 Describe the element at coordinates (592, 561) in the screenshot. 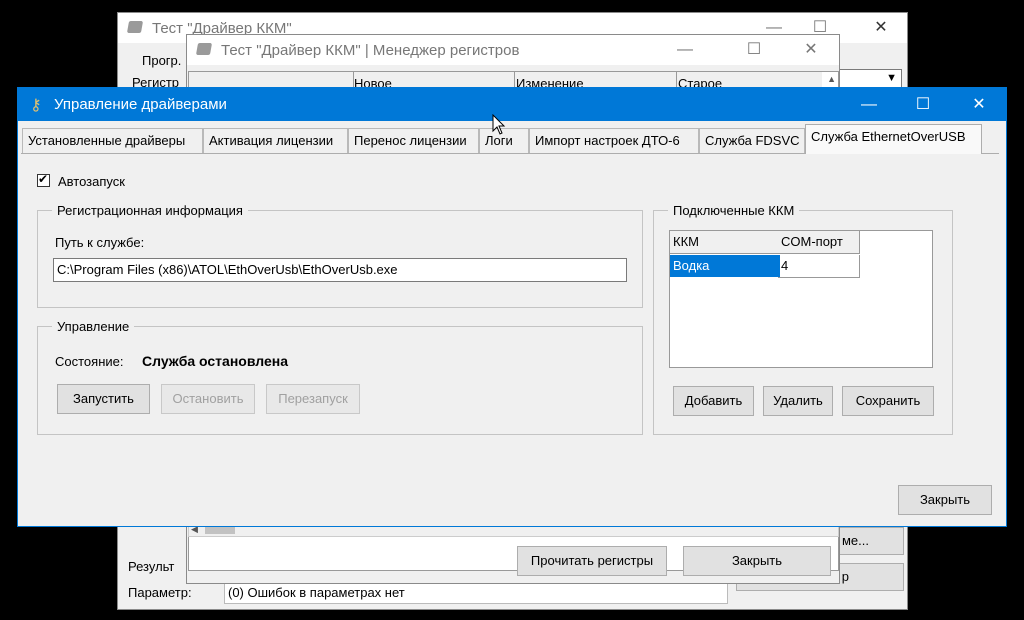

I see `read-registers-button: Прочитать регистры` at that location.